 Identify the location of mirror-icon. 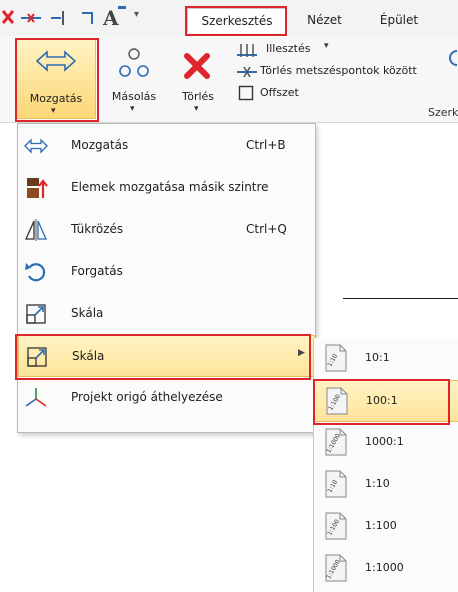
(36, 230).